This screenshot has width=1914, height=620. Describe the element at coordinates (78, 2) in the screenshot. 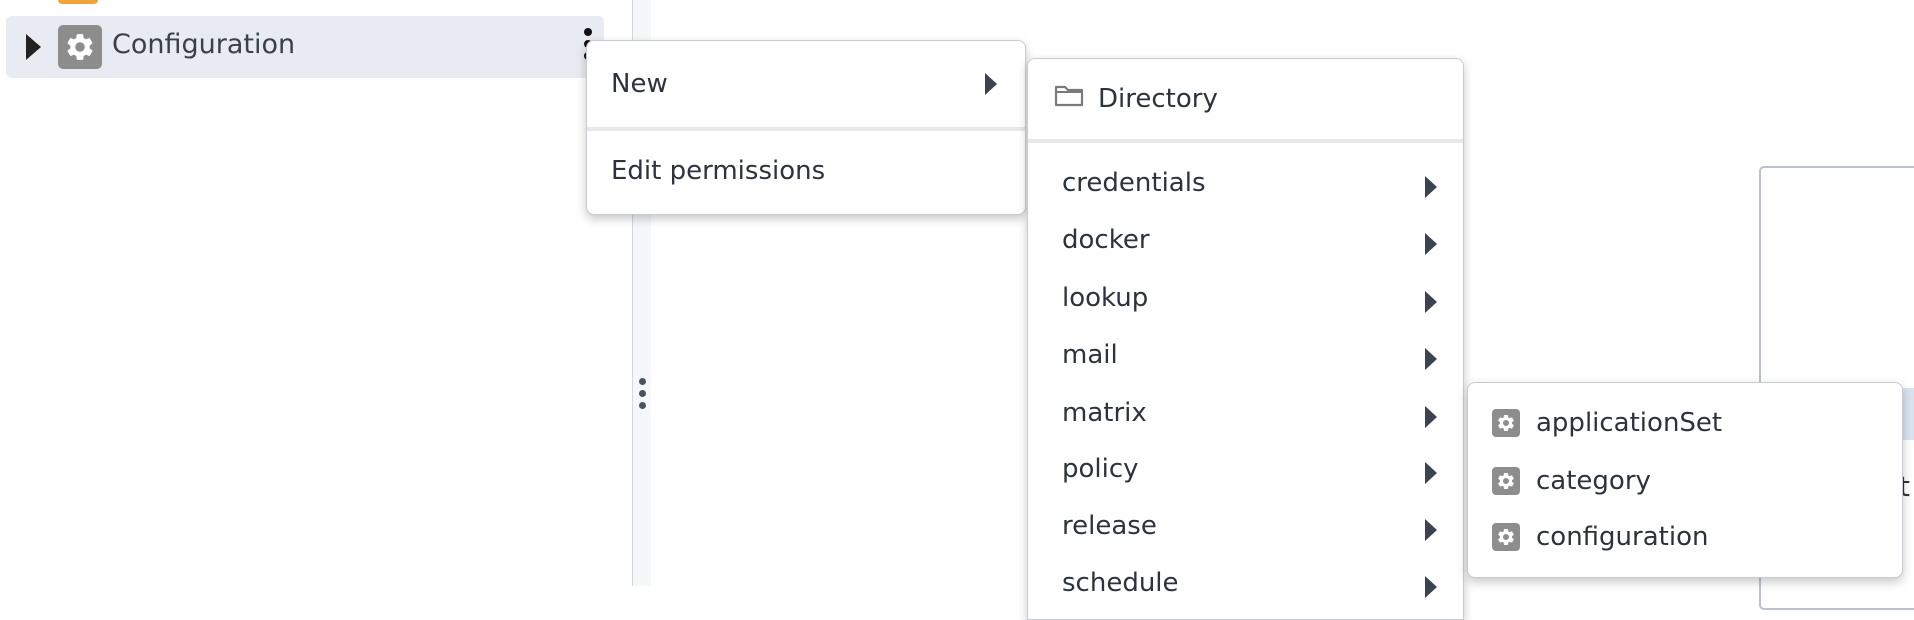

I see `partial-folder-icon` at that location.